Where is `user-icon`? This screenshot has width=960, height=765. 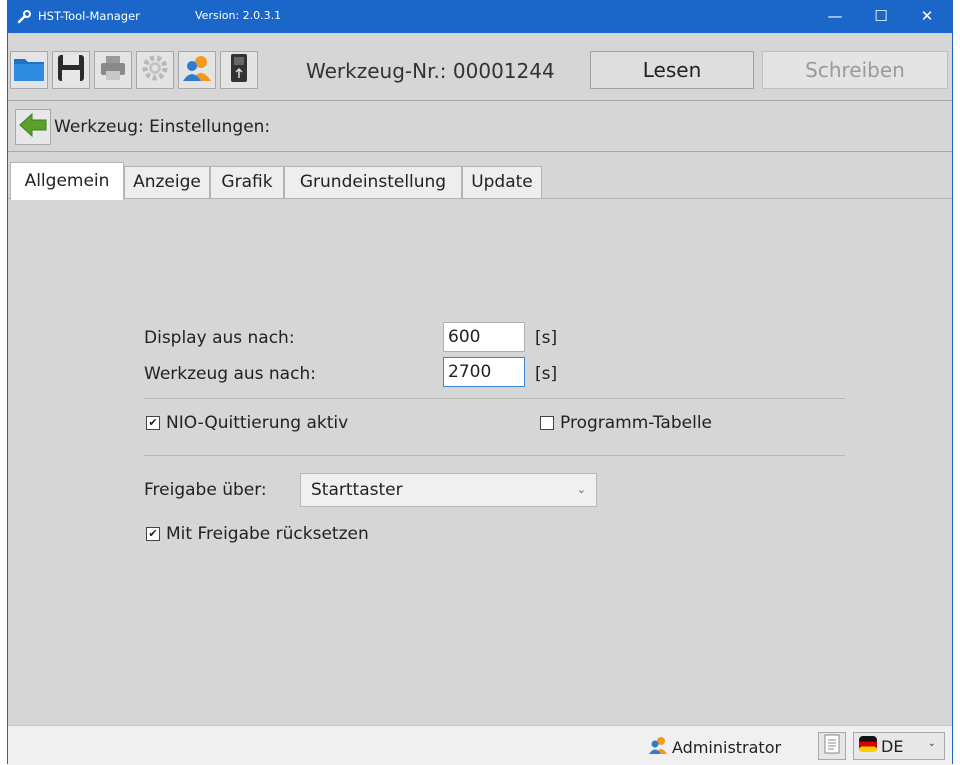 user-icon is located at coordinates (658, 747).